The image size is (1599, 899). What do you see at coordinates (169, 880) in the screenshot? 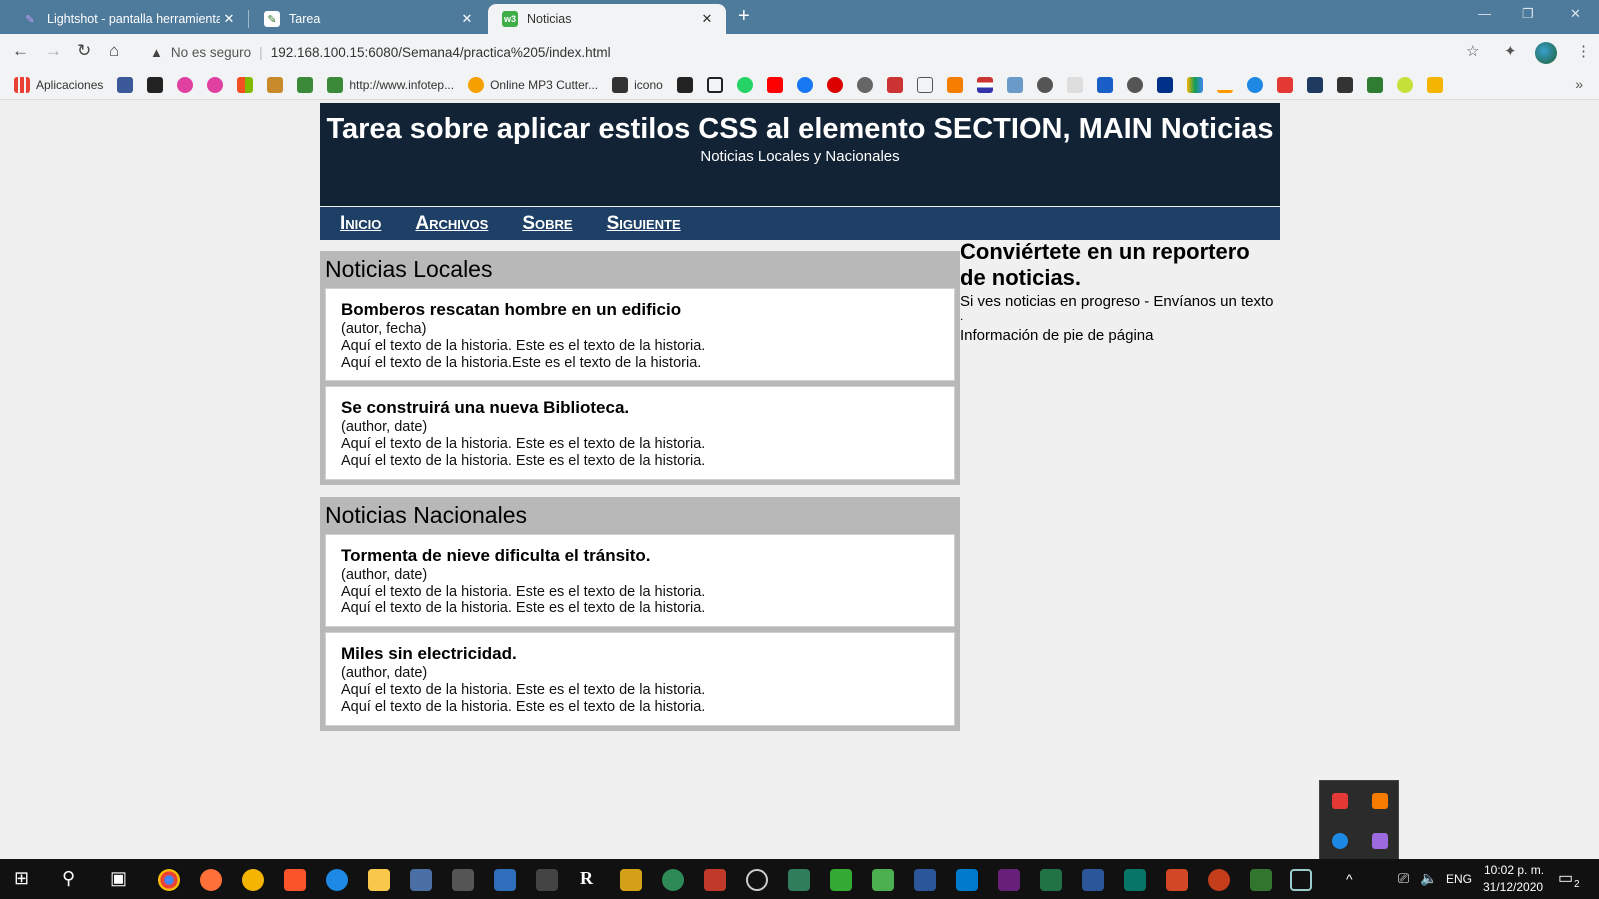
I see `chrome-icon` at bounding box center [169, 880].